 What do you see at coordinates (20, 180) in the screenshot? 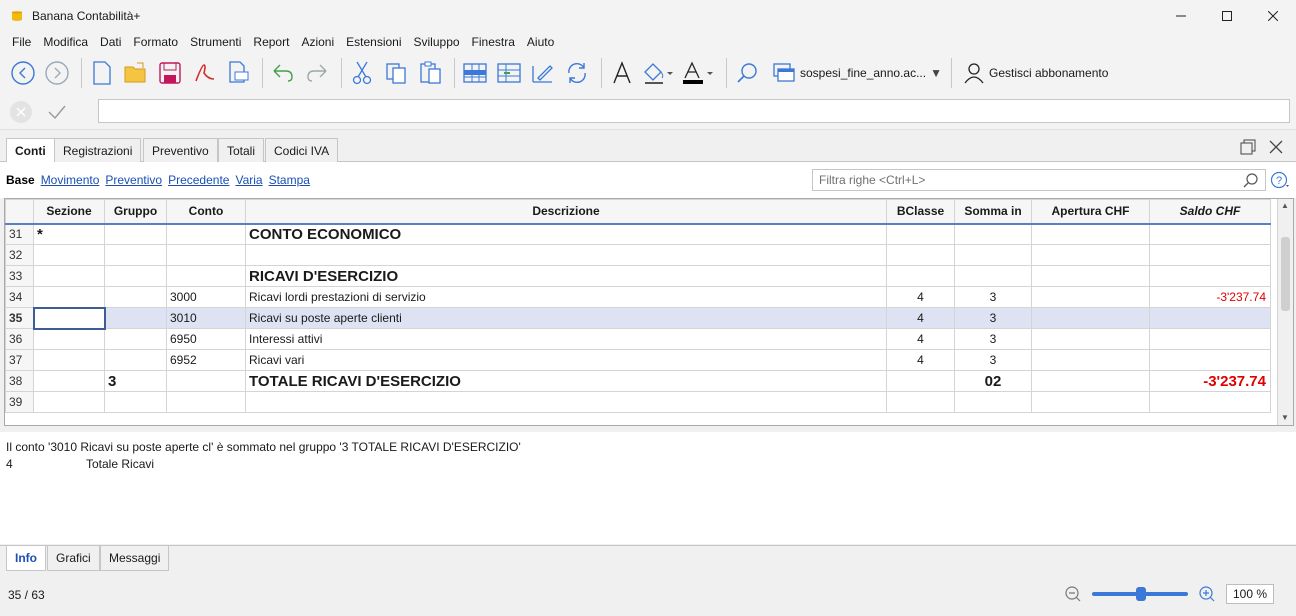
I see `view-base: Base` at bounding box center [20, 180].